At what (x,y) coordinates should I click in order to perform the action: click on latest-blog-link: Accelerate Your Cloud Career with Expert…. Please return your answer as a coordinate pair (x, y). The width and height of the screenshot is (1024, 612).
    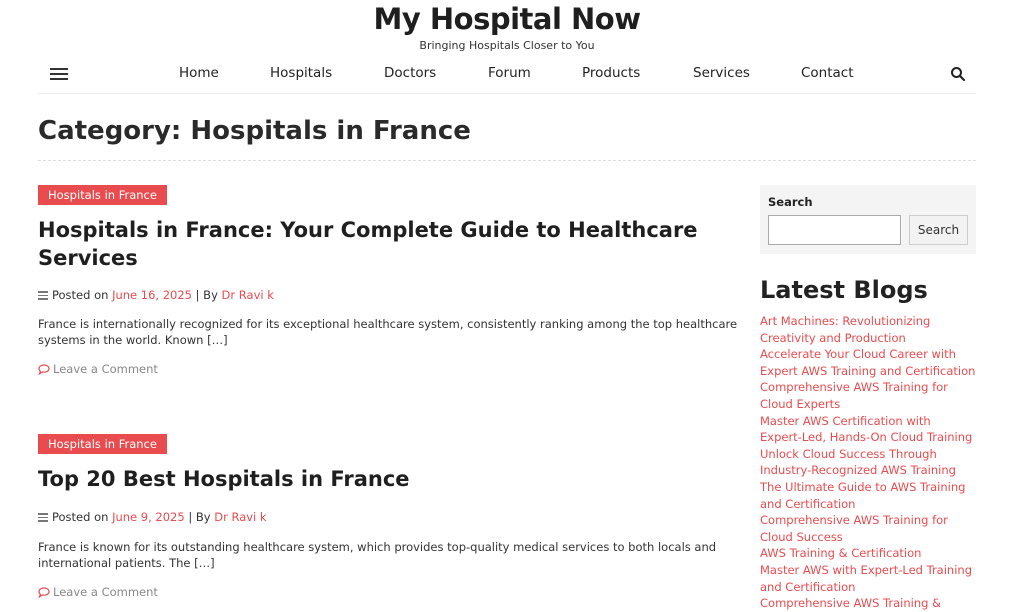
    Looking at the image, I should click on (868, 362).